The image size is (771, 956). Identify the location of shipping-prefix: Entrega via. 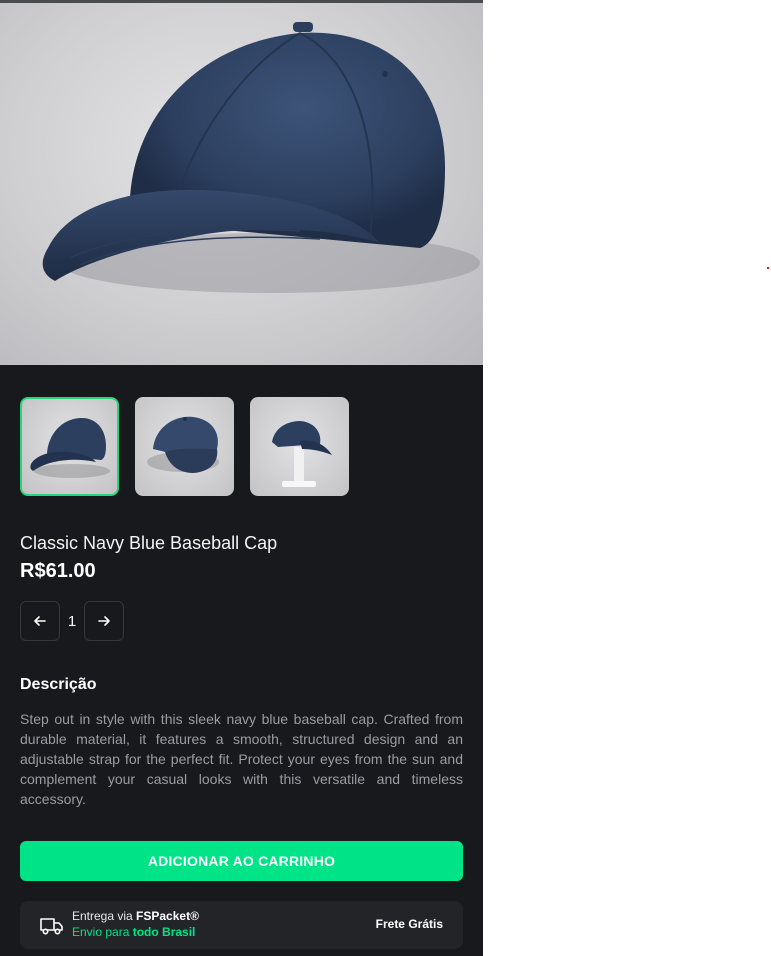
(104, 916).